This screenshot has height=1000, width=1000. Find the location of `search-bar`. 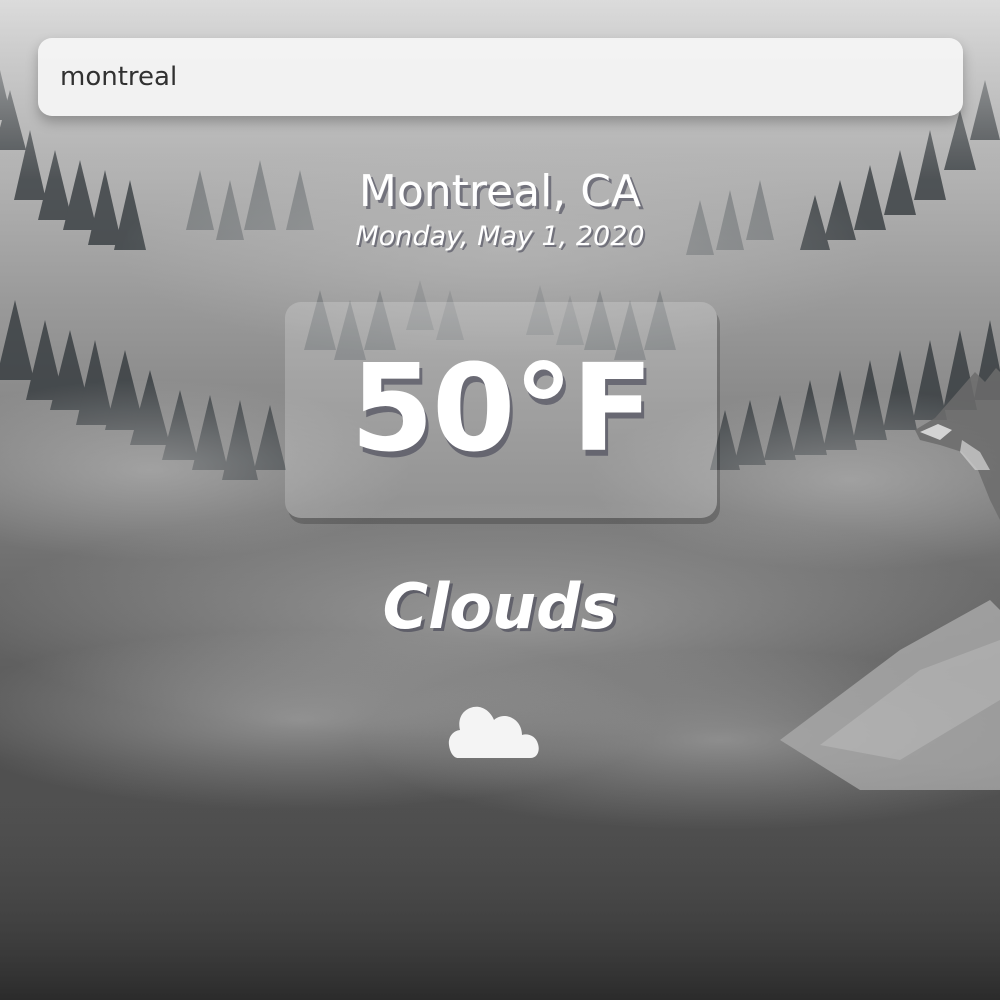

search-bar is located at coordinates (500, 77).